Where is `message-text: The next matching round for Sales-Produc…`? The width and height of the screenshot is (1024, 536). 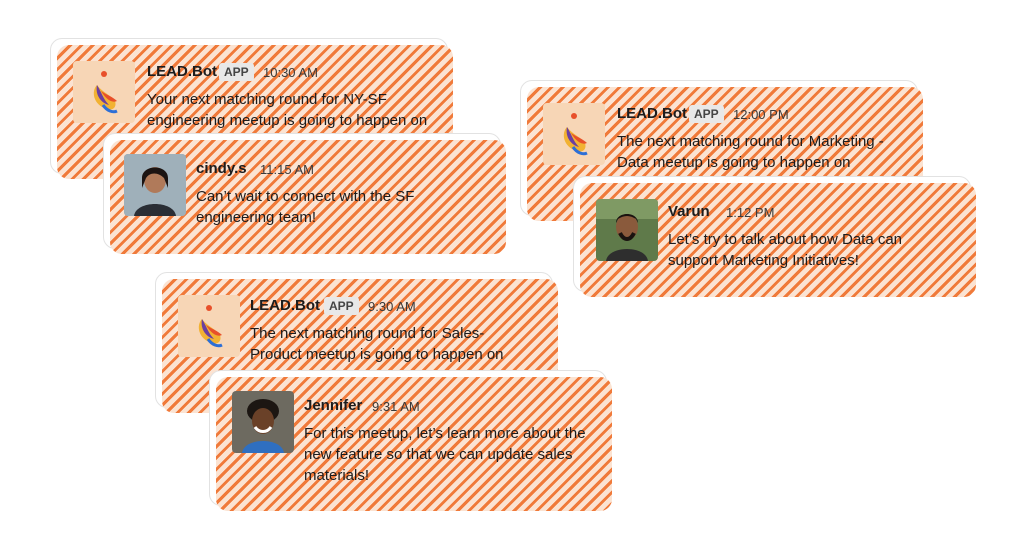 message-text: The next matching round for Sales-Produc… is located at coordinates (377, 344).